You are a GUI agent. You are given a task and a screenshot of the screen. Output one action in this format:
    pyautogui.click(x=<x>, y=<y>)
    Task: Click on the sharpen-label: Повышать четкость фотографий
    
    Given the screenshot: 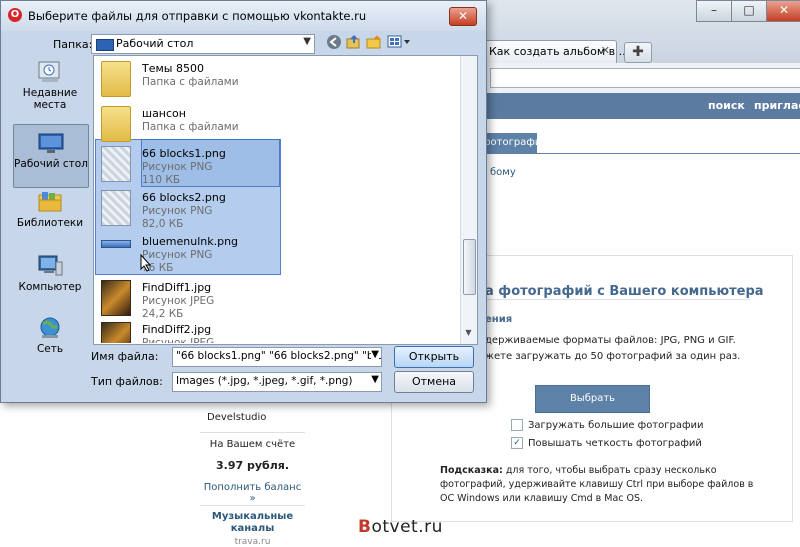 What is the action you would take?
    pyautogui.click(x=615, y=443)
    